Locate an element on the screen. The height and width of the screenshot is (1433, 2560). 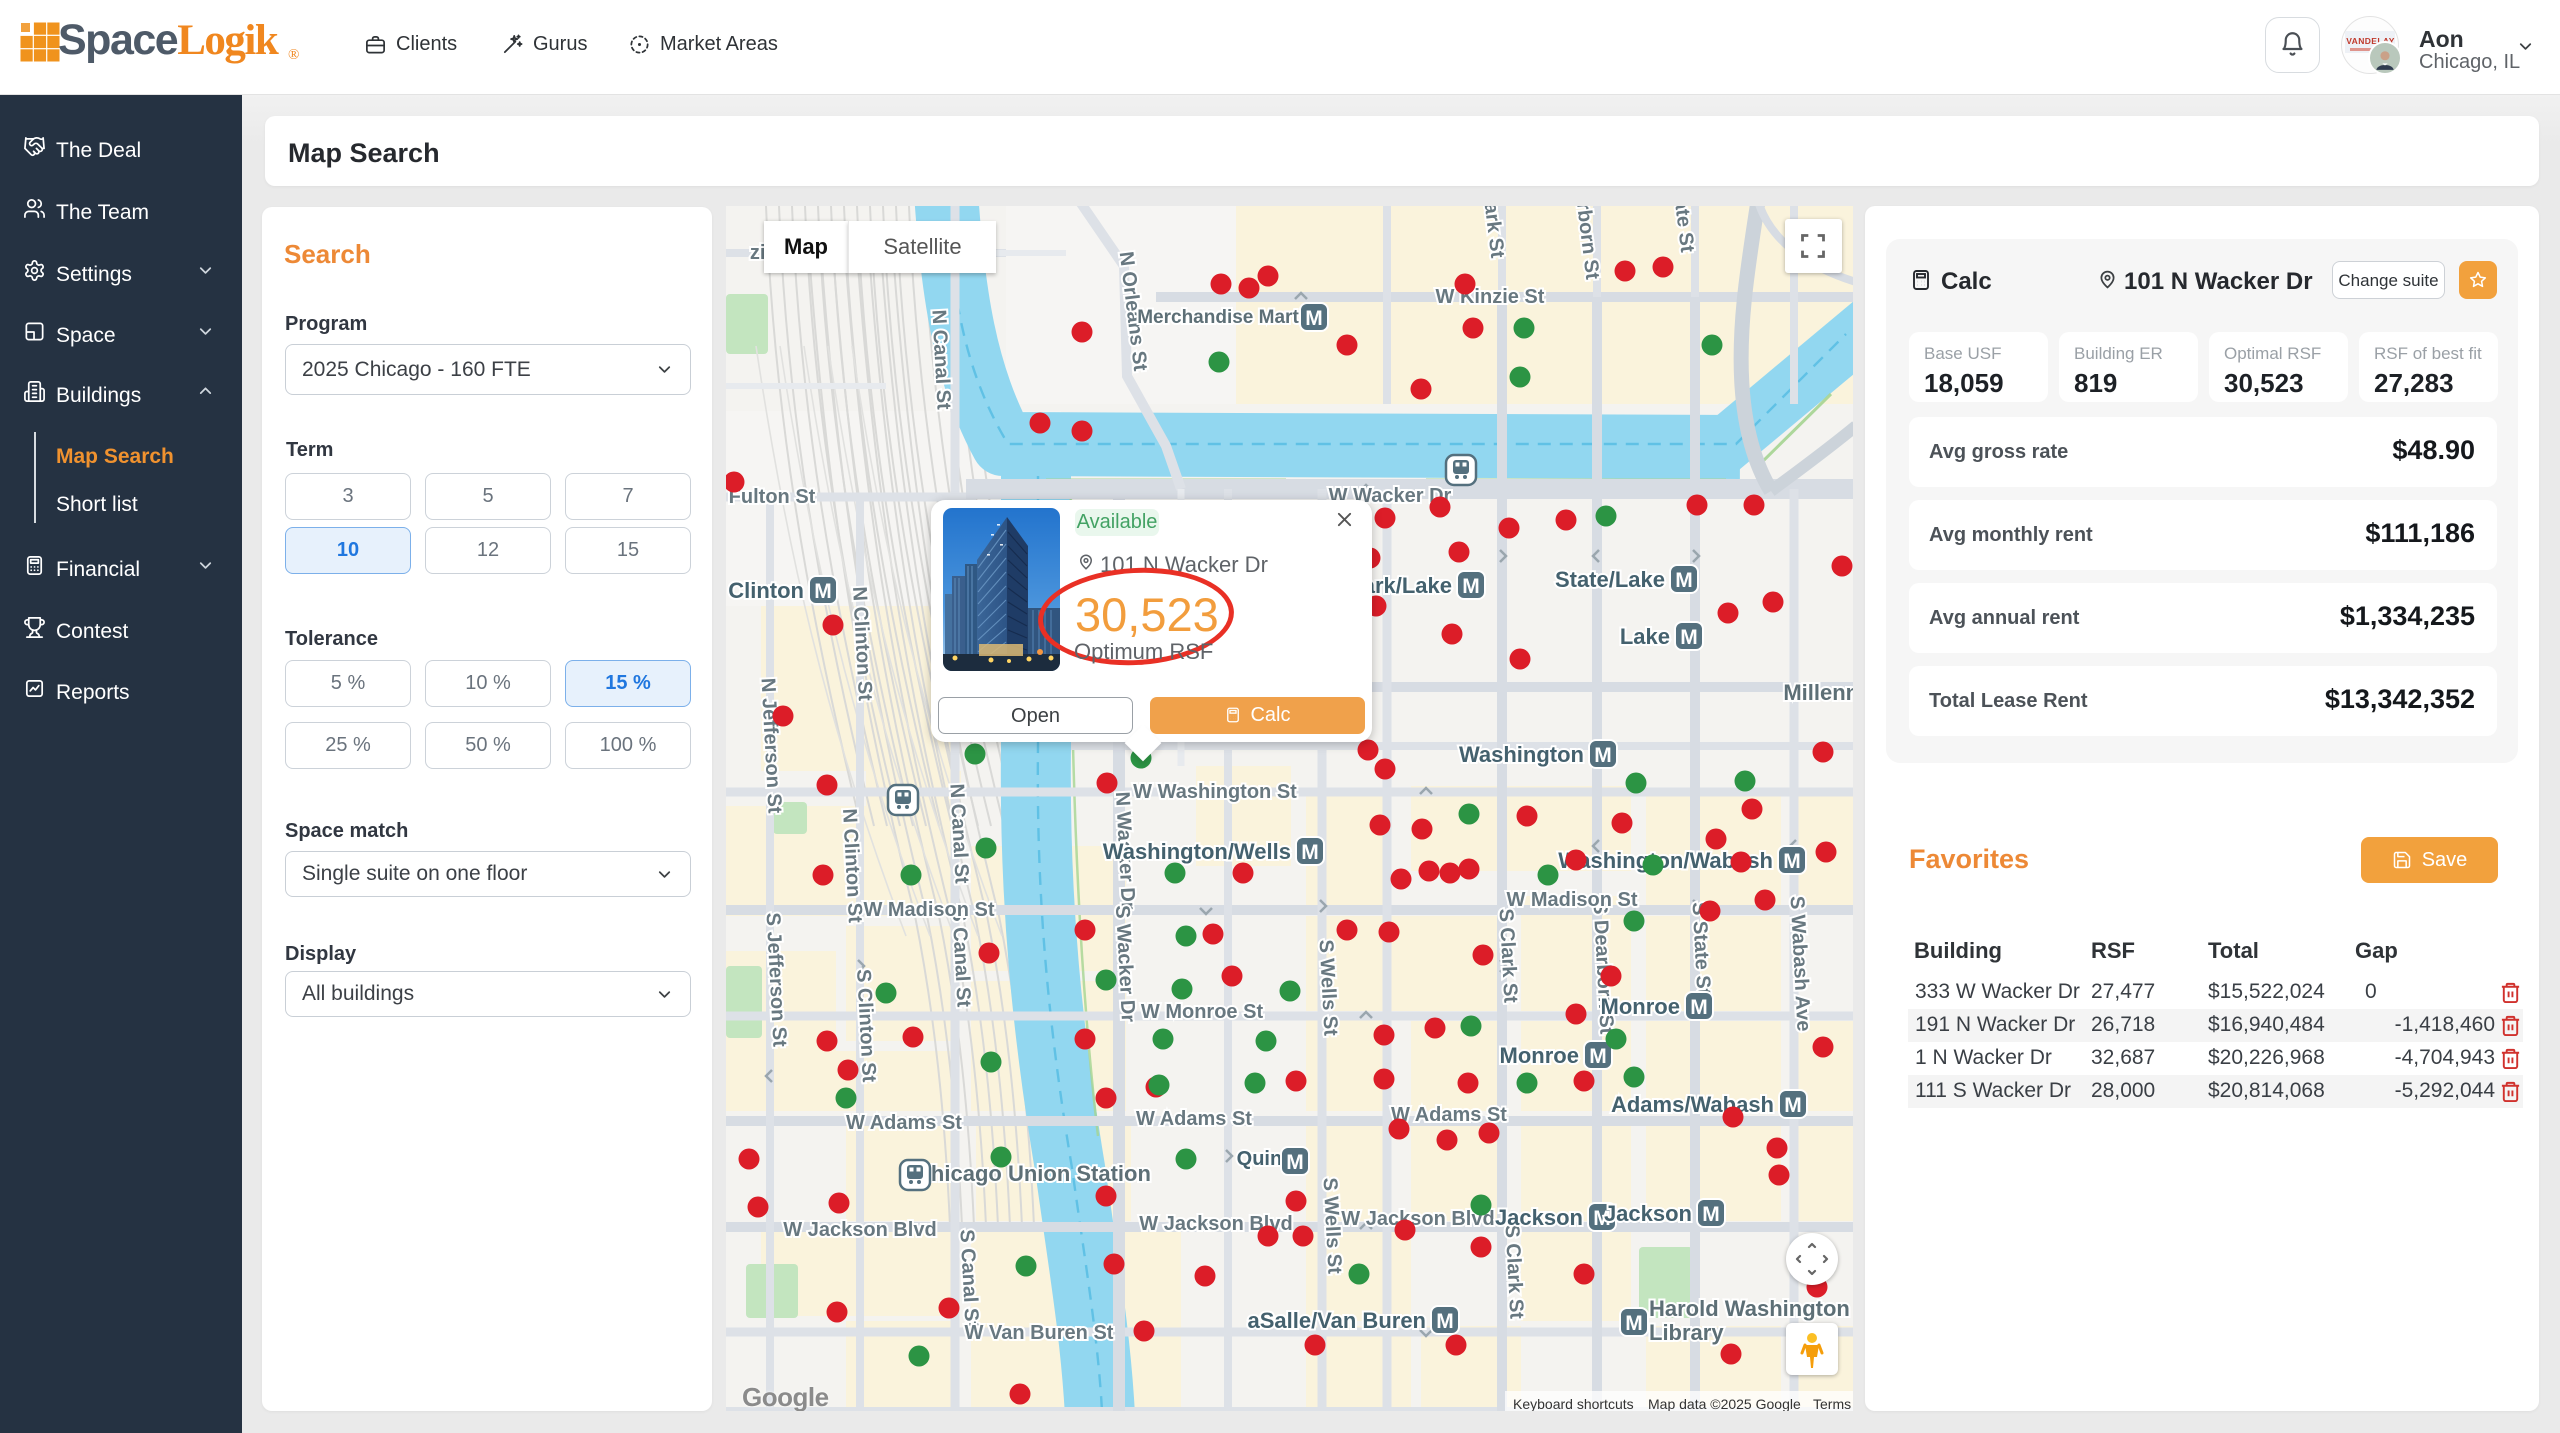
svg-text: Library is located at coordinates (1686, 1332).